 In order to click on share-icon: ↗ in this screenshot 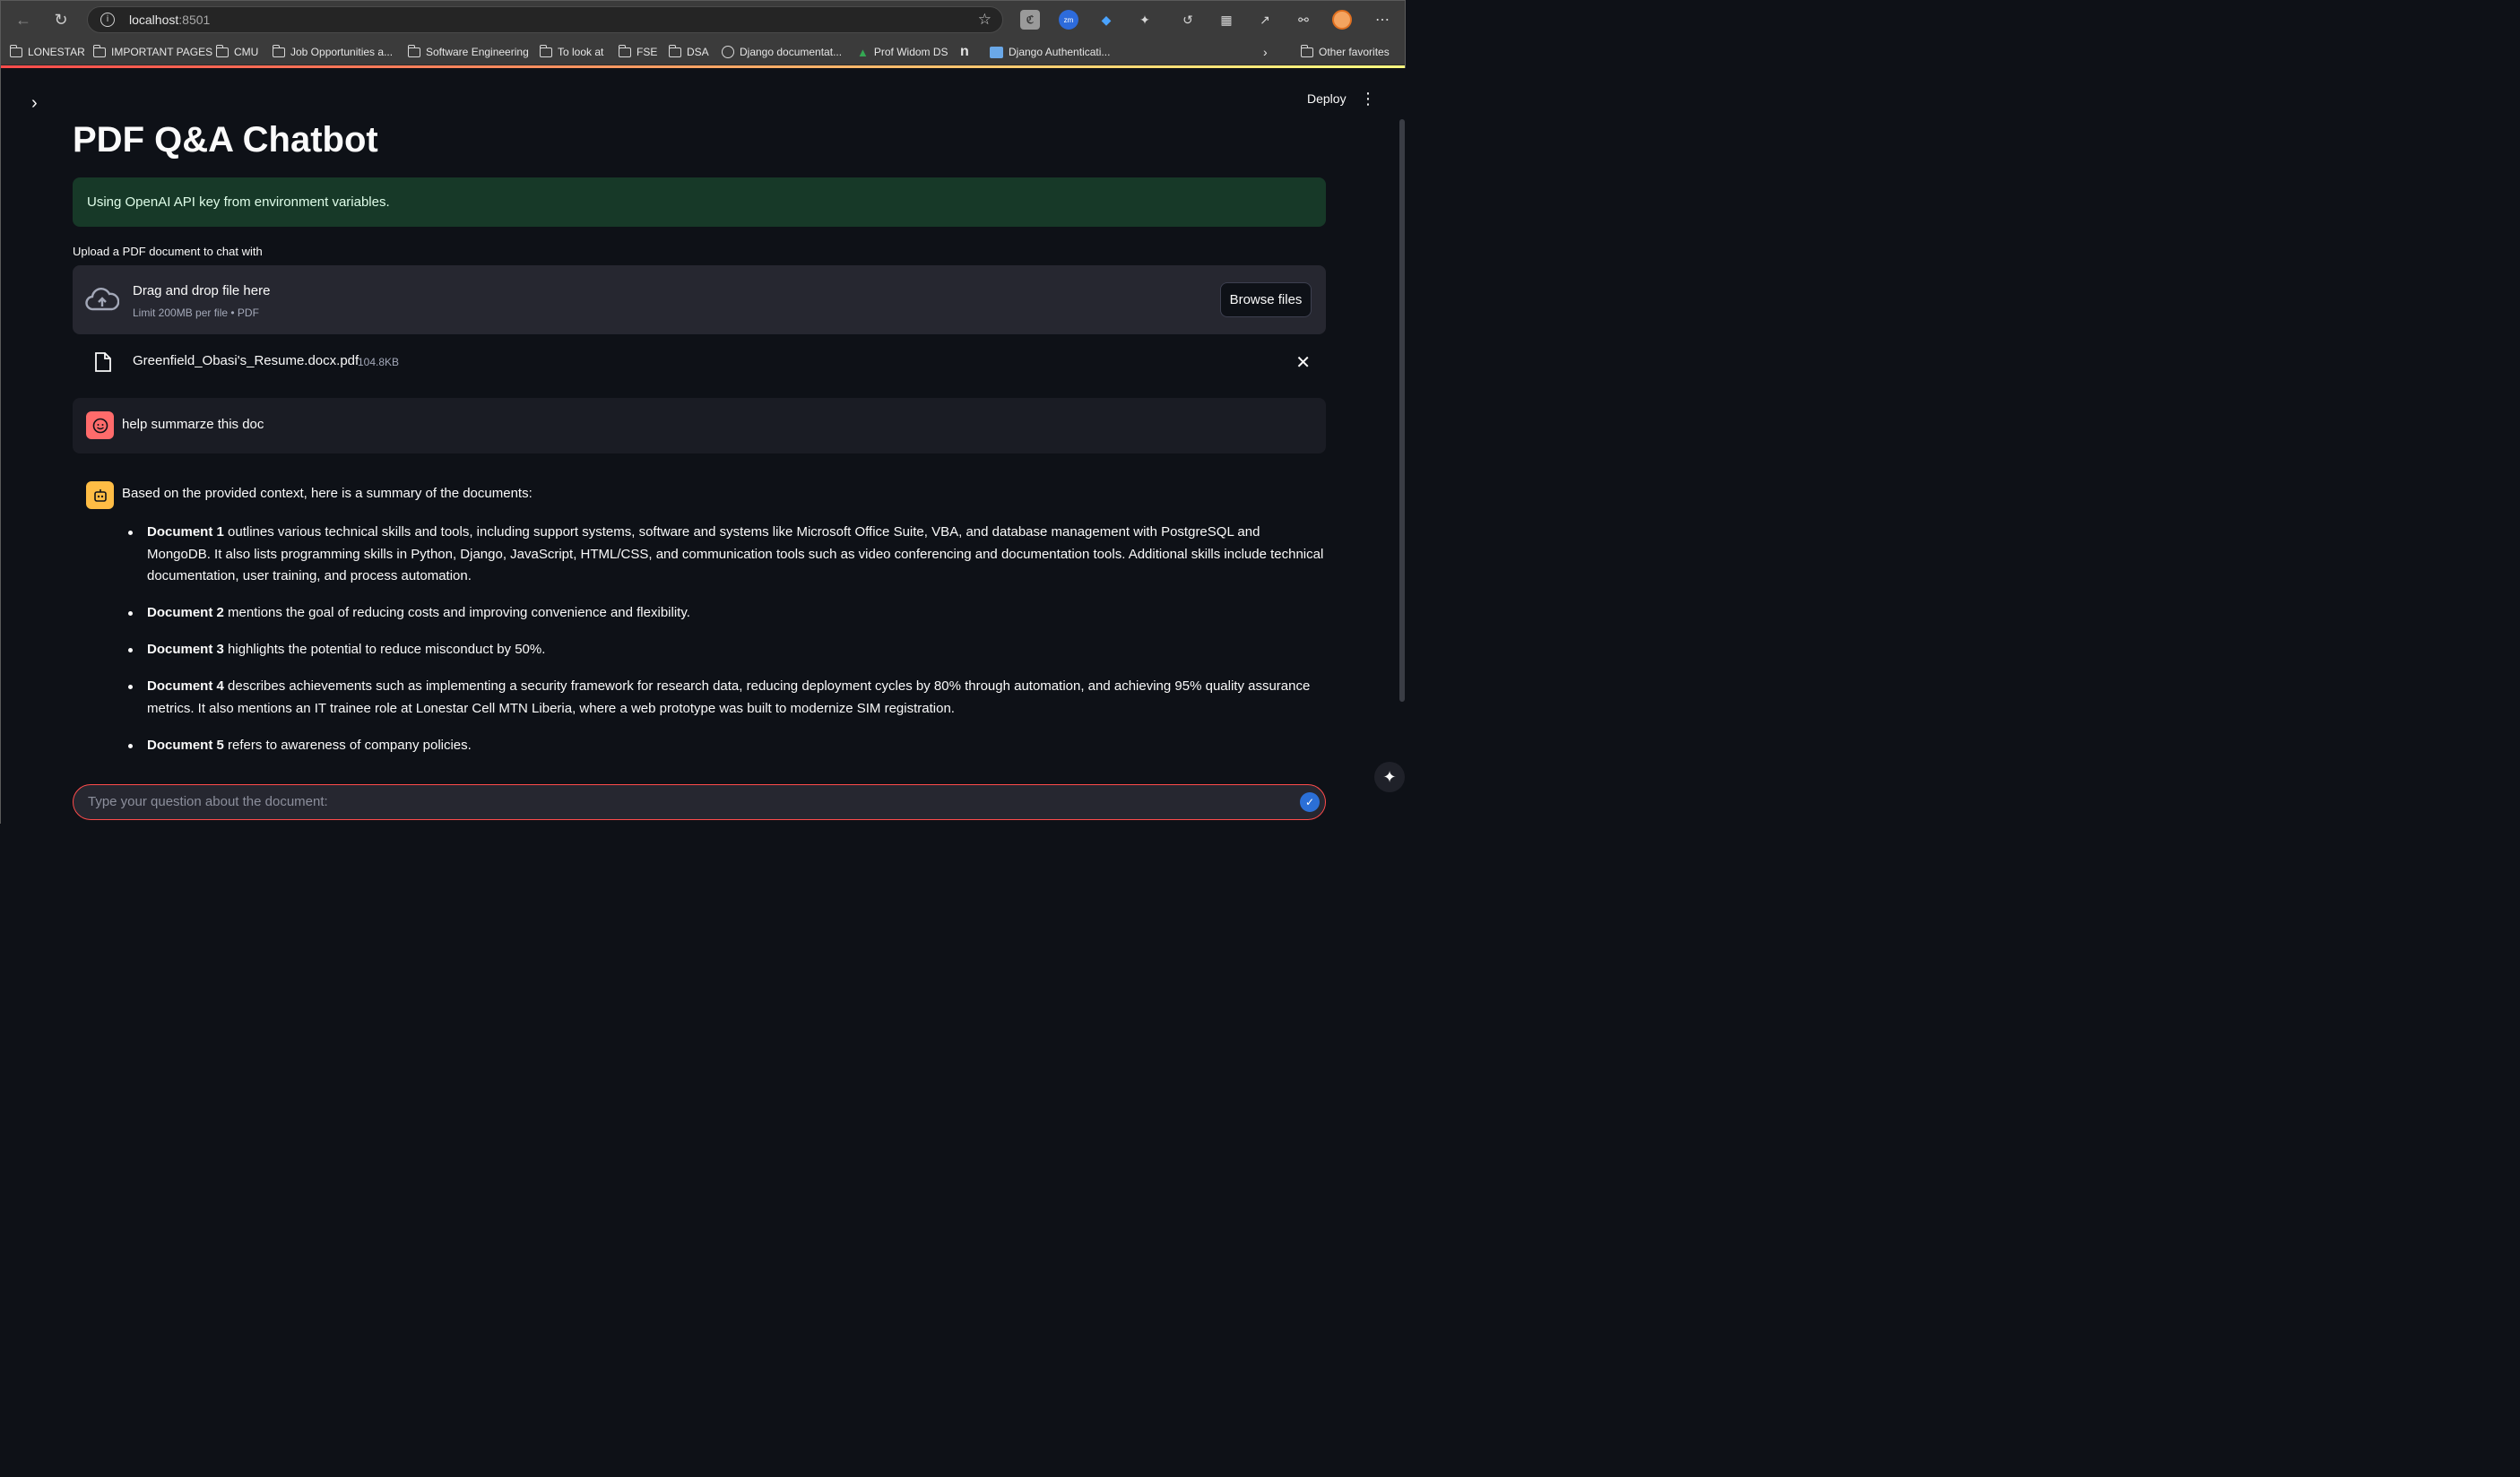, I will do `click(1265, 20)`.